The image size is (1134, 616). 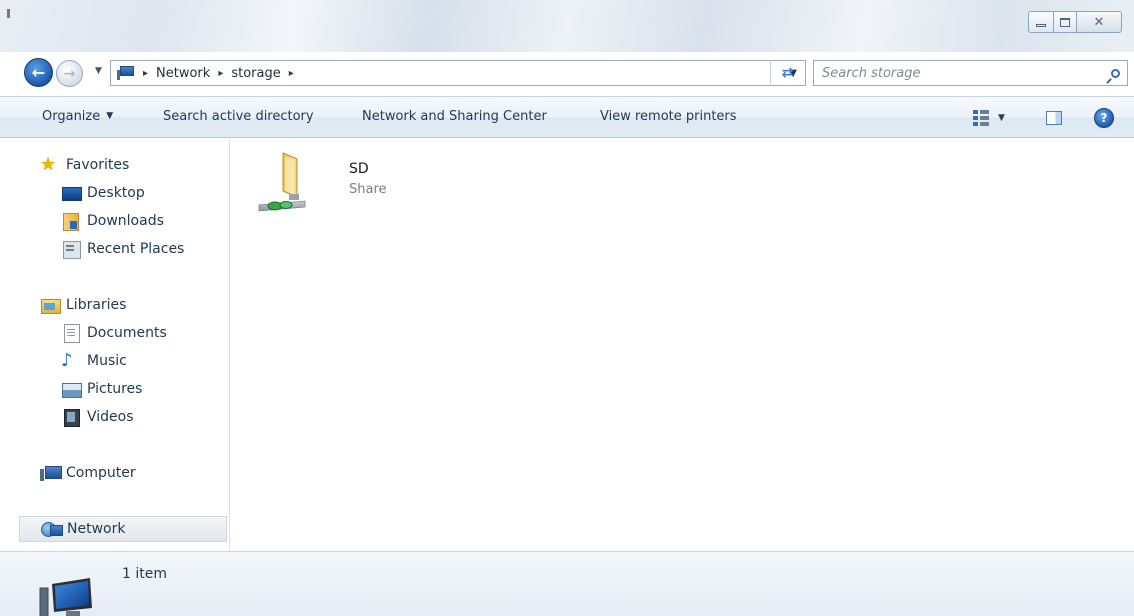 What do you see at coordinates (71, 193) in the screenshot?
I see `desktop-icon` at bounding box center [71, 193].